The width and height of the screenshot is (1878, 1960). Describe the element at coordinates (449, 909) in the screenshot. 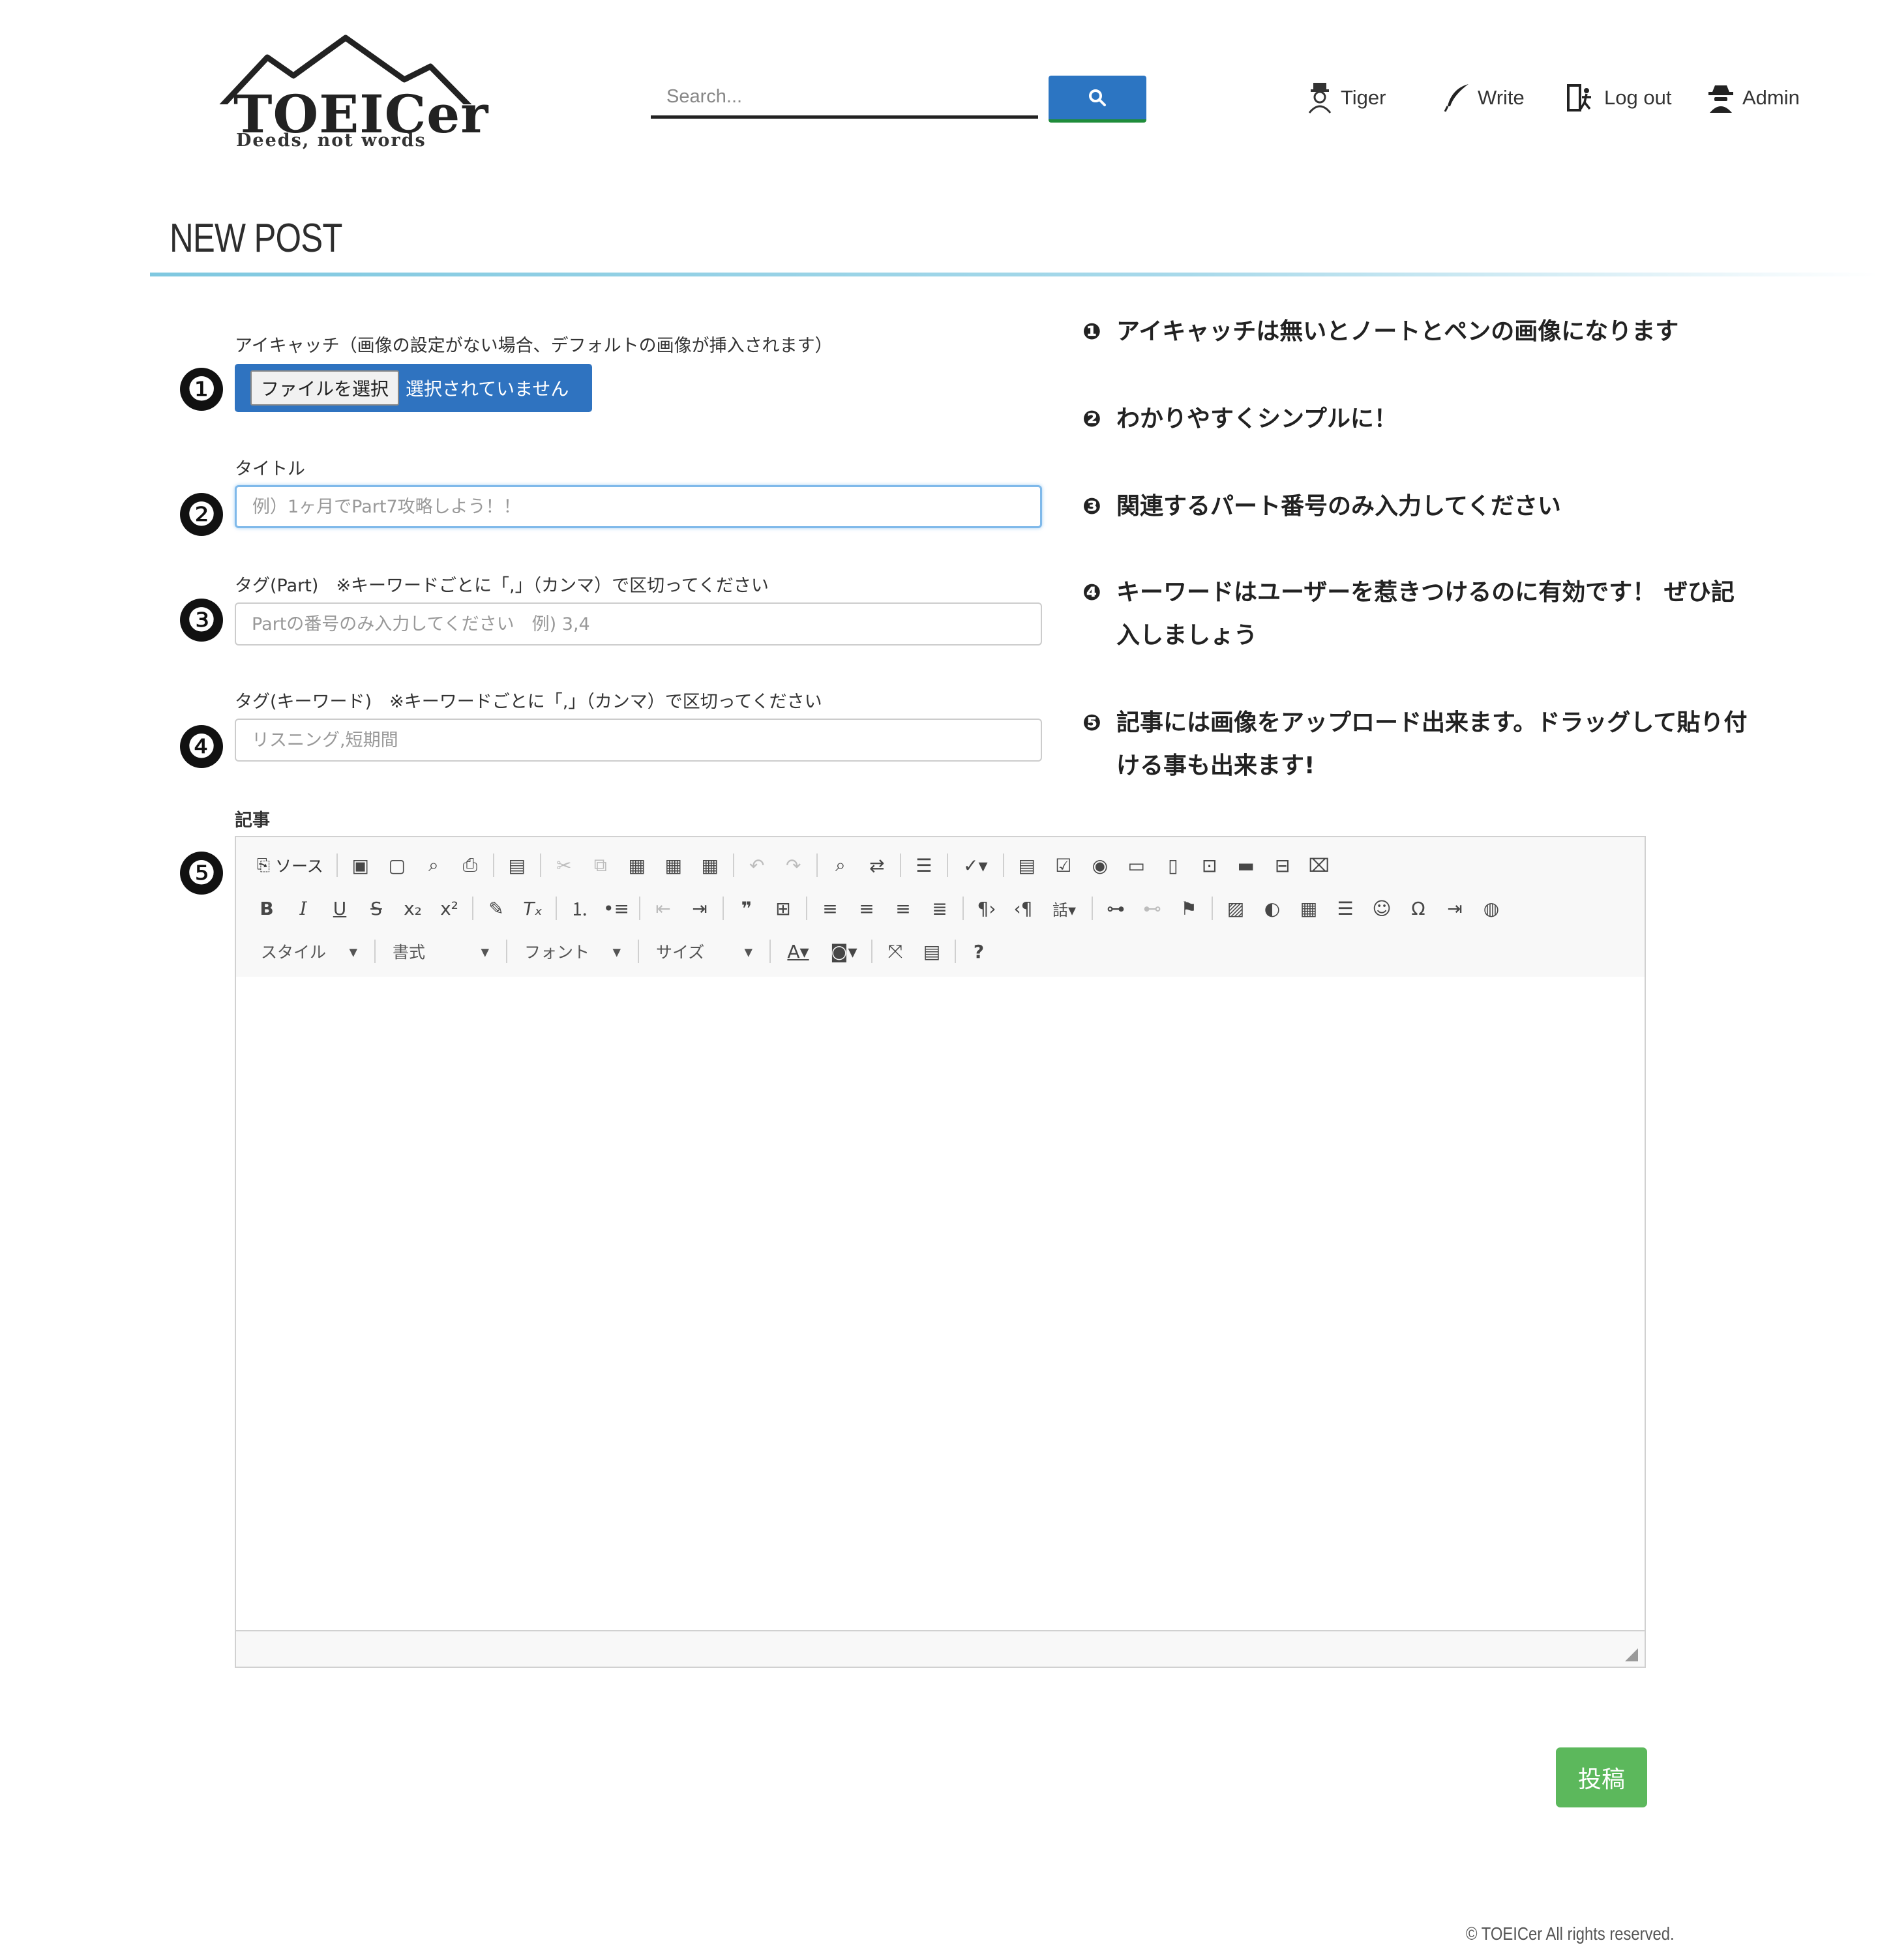

I see `superscript-icon: x²` at that location.